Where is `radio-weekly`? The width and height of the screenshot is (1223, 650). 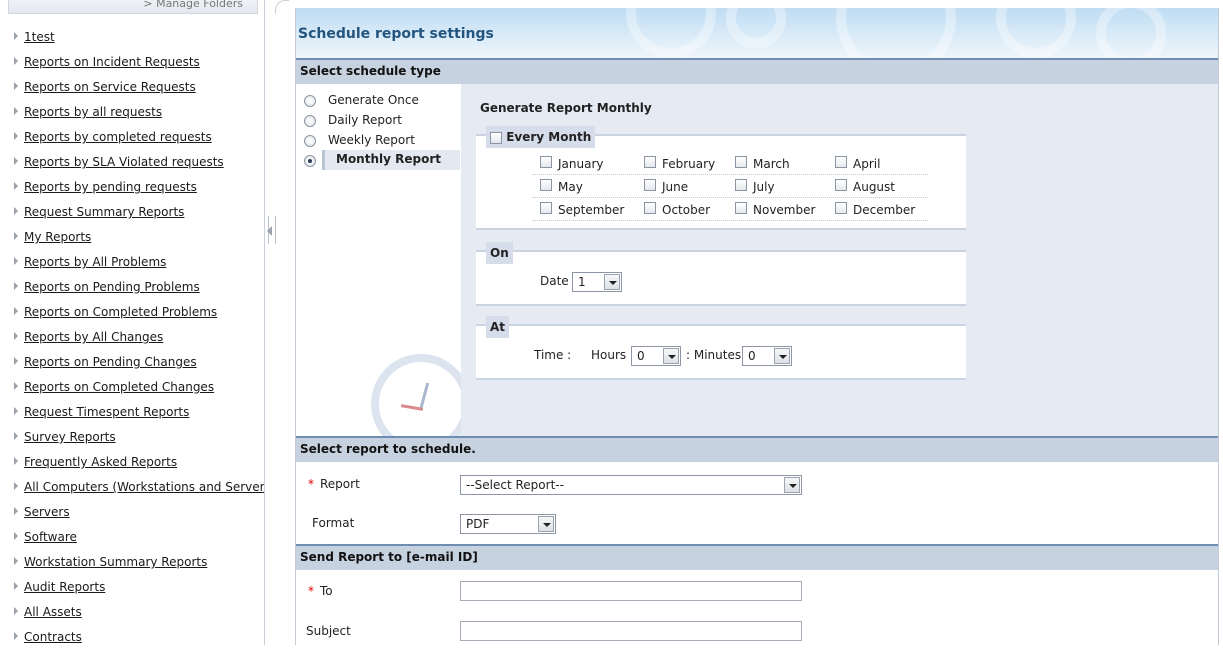 radio-weekly is located at coordinates (310, 141).